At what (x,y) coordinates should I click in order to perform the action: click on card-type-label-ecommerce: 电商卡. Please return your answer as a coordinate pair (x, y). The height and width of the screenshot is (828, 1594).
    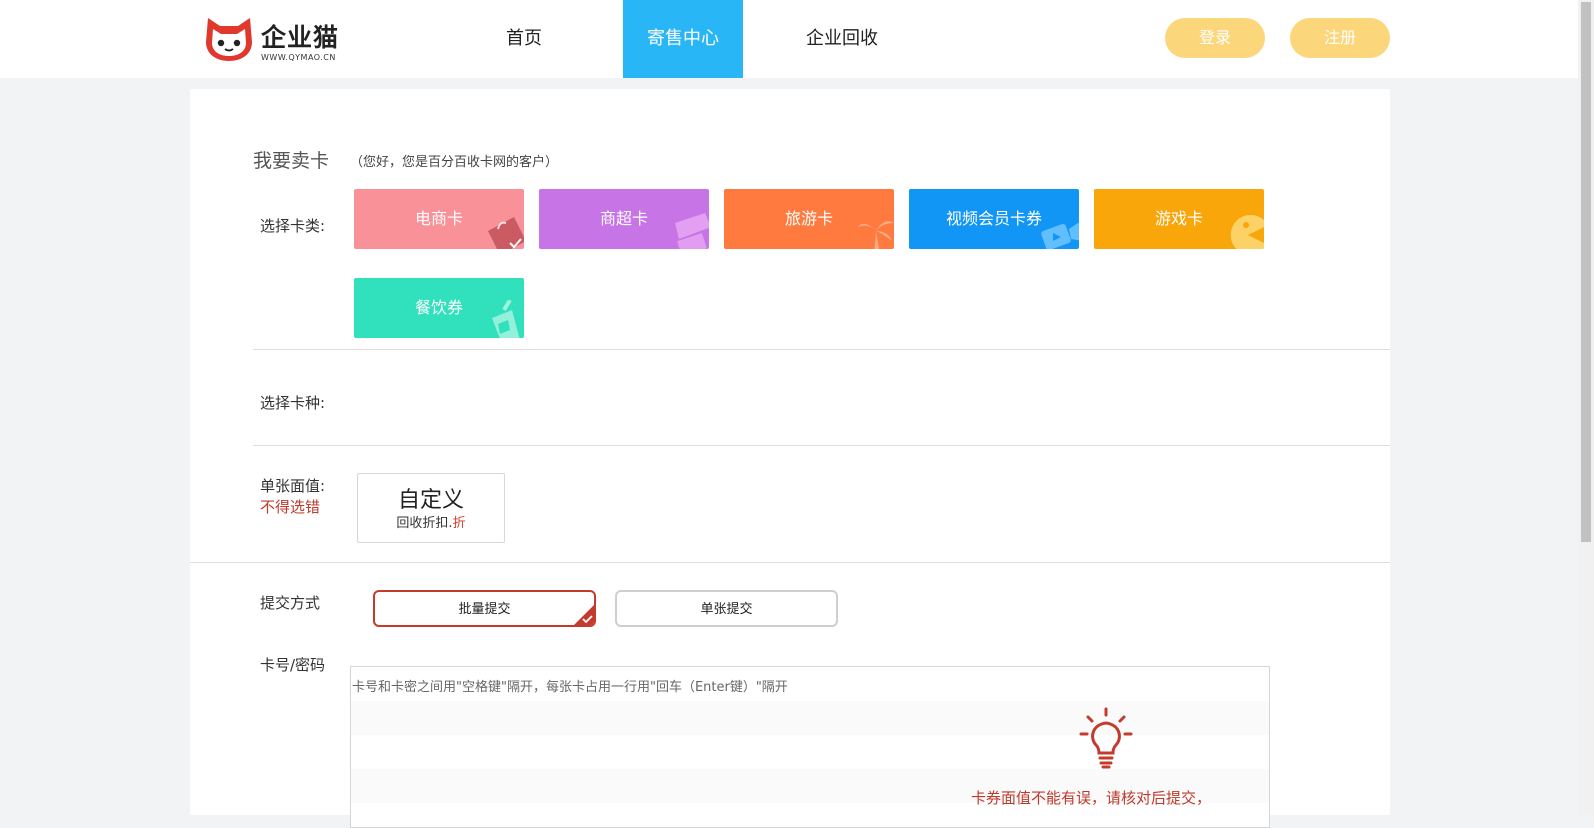
    Looking at the image, I should click on (438, 218).